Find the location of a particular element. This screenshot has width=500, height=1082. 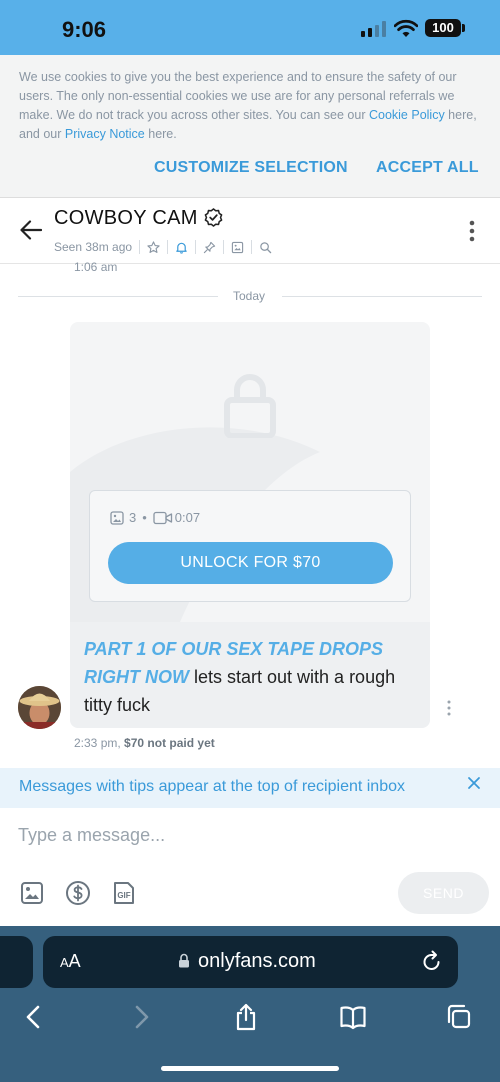

status-time: 9:06 is located at coordinates (84, 29).